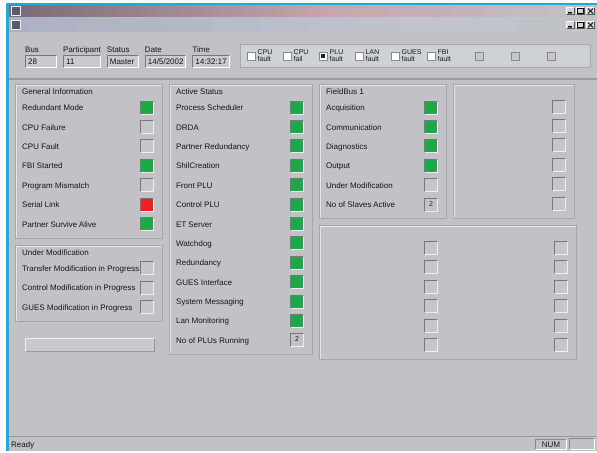 The image size is (597, 453). What do you see at coordinates (44, 127) in the screenshot?
I see `indicator-label: CPU Failure` at bounding box center [44, 127].